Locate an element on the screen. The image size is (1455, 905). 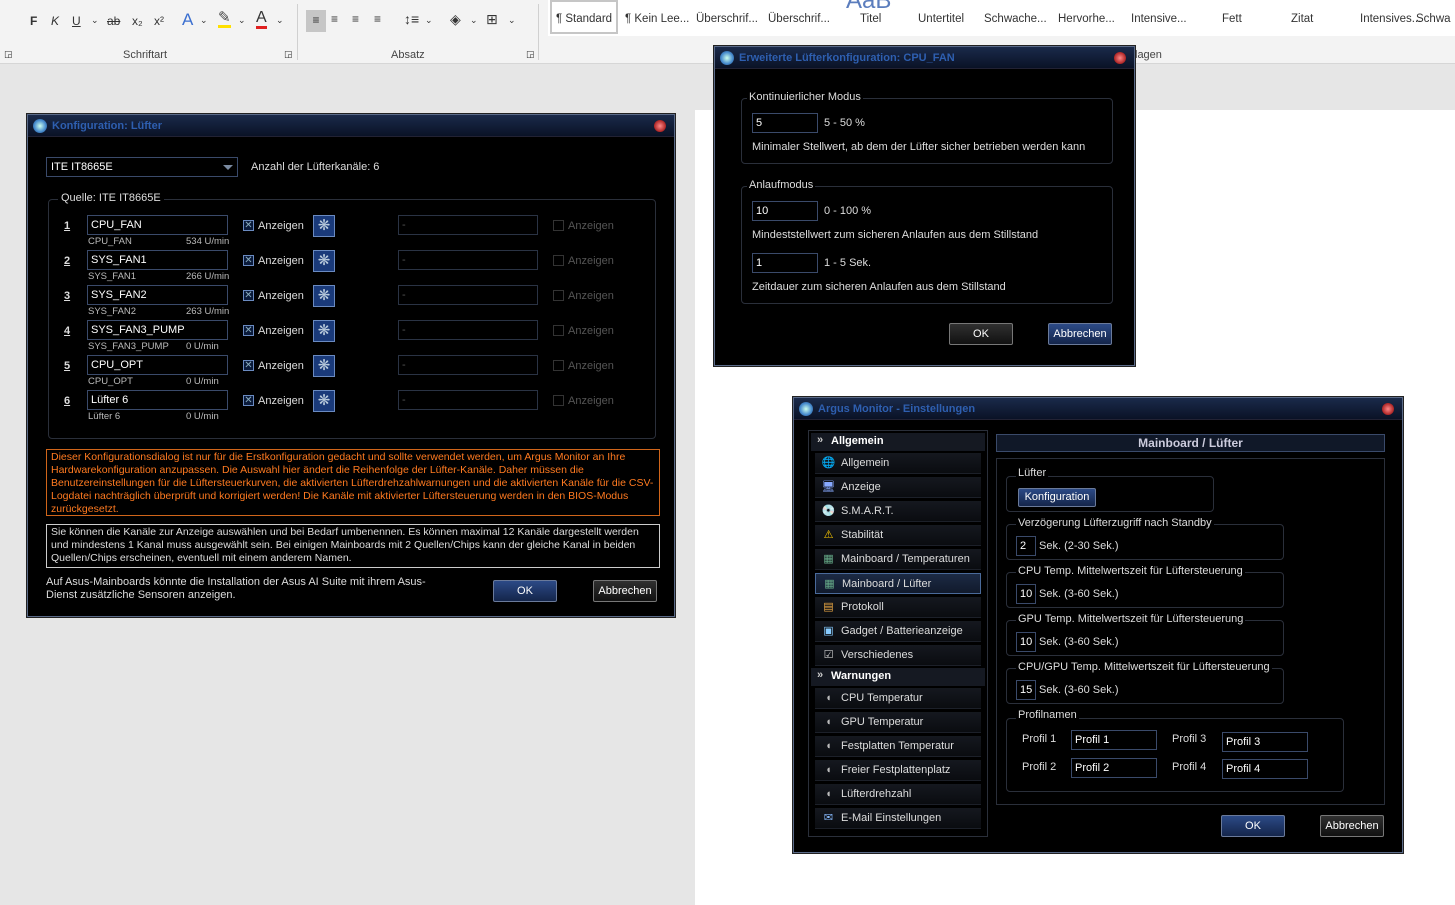
italic-button: K is located at coordinates (55, 21).